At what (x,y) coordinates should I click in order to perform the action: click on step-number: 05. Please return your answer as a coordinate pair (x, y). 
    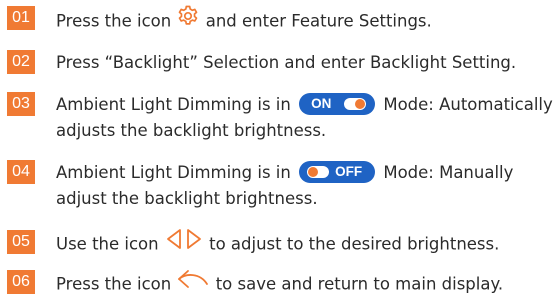
    Looking at the image, I should click on (21, 242).